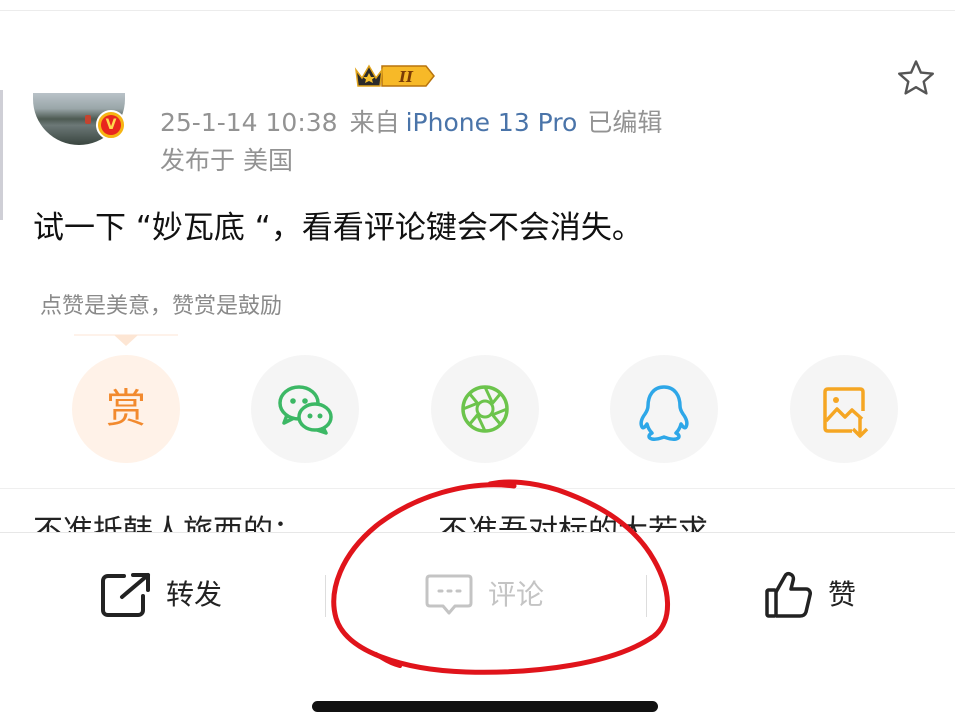 This screenshot has height=716, width=955. Describe the element at coordinates (126, 340) in the screenshot. I see `hint-pointer` at that location.